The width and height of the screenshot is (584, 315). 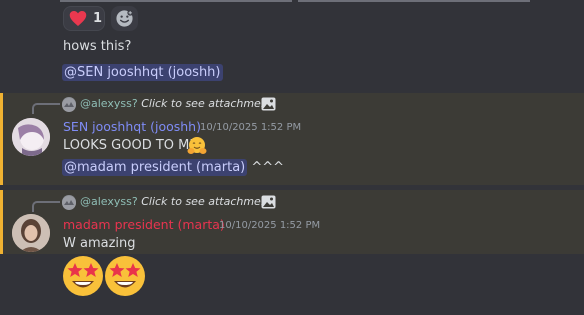 What do you see at coordinates (132, 126) in the screenshot?
I see `message-author: SEN jooshhqt (jooshh)` at bounding box center [132, 126].